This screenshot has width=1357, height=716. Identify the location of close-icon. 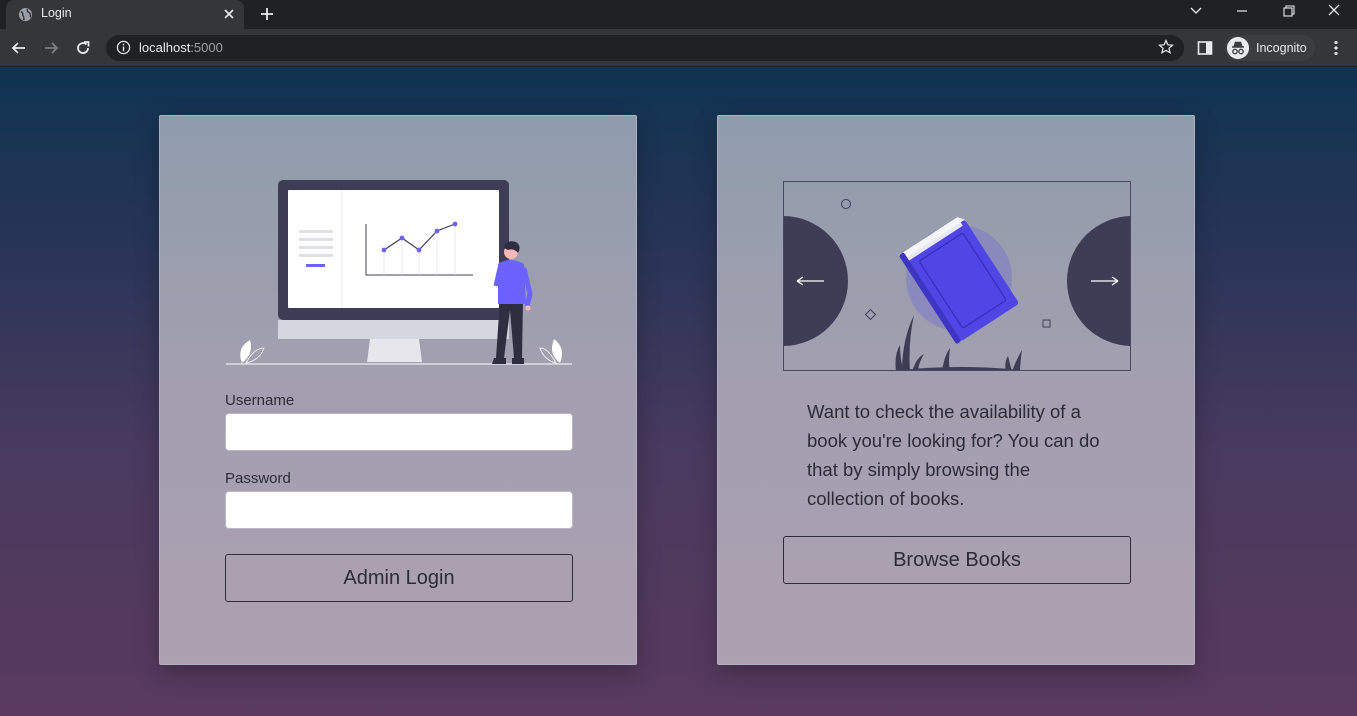
(229, 14).